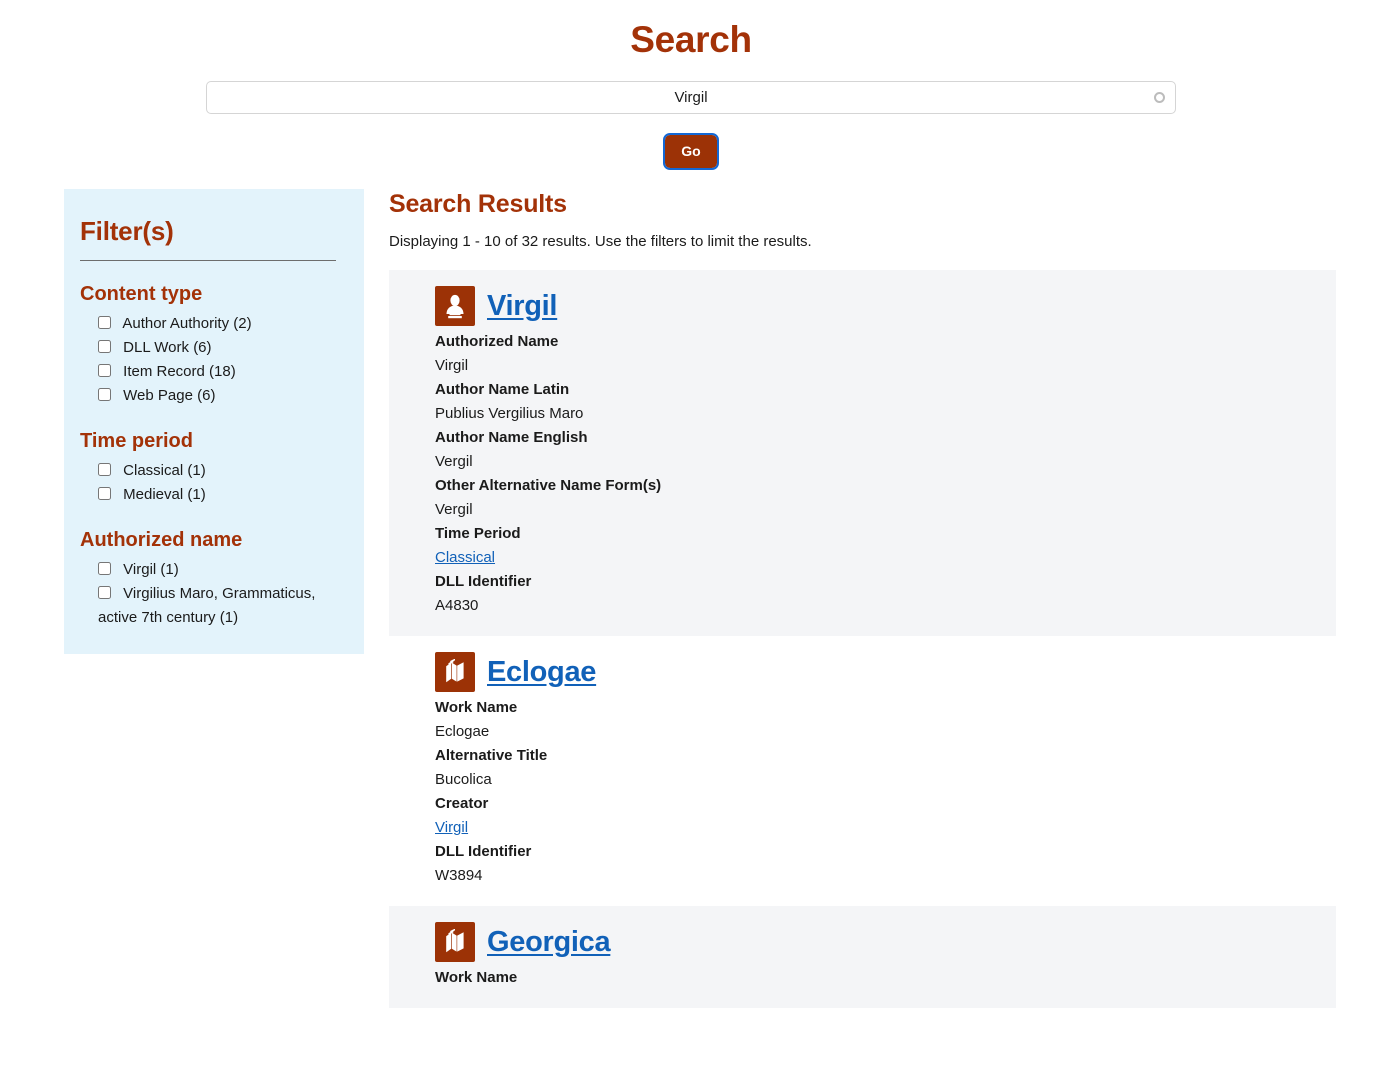  I want to click on author-bust-icon, so click(455, 306).